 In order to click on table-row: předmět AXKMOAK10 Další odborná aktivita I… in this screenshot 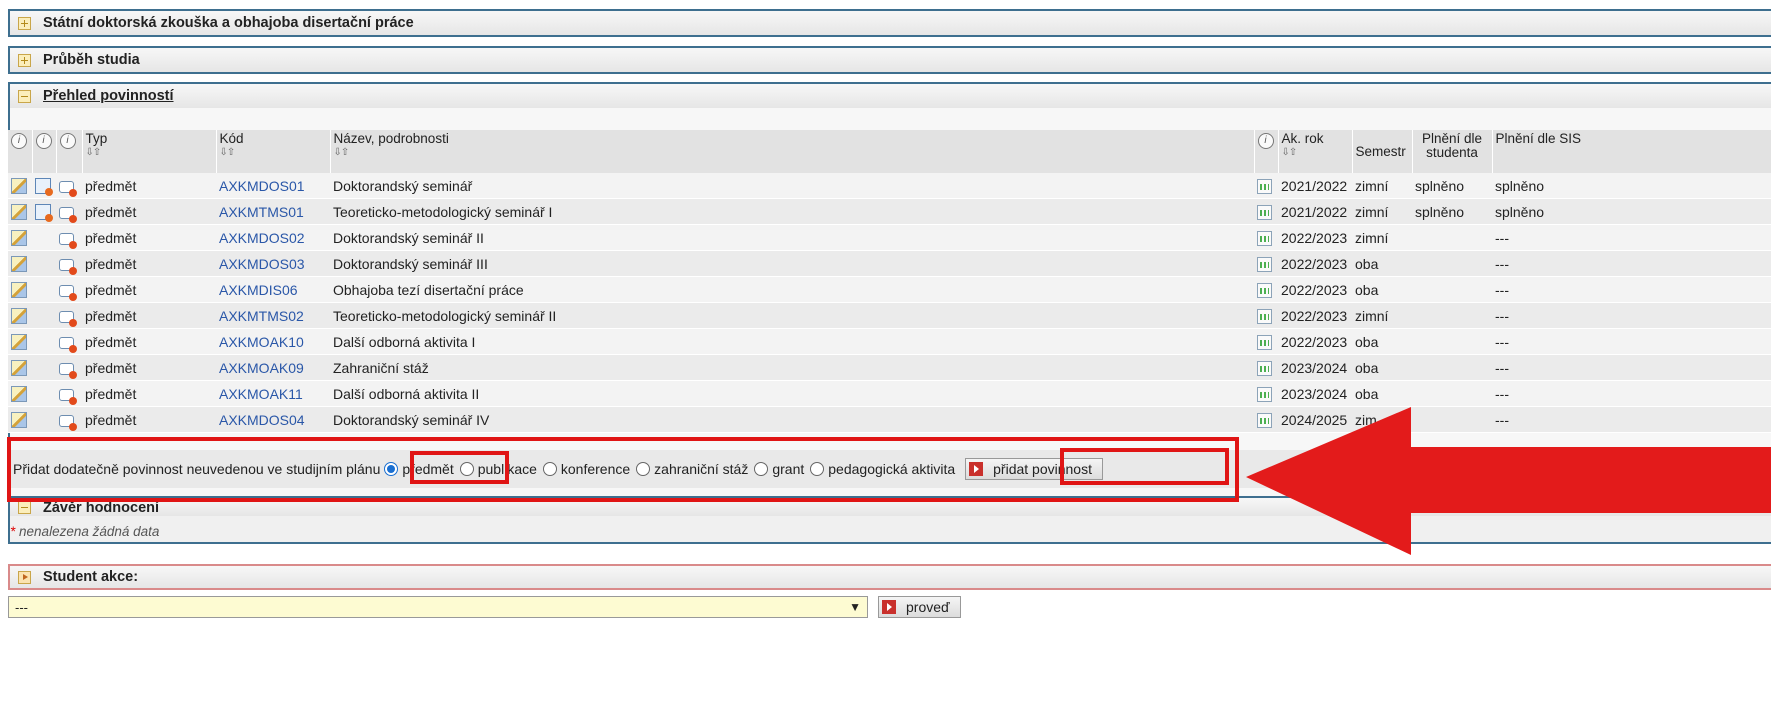, I will do `click(889, 341)`.